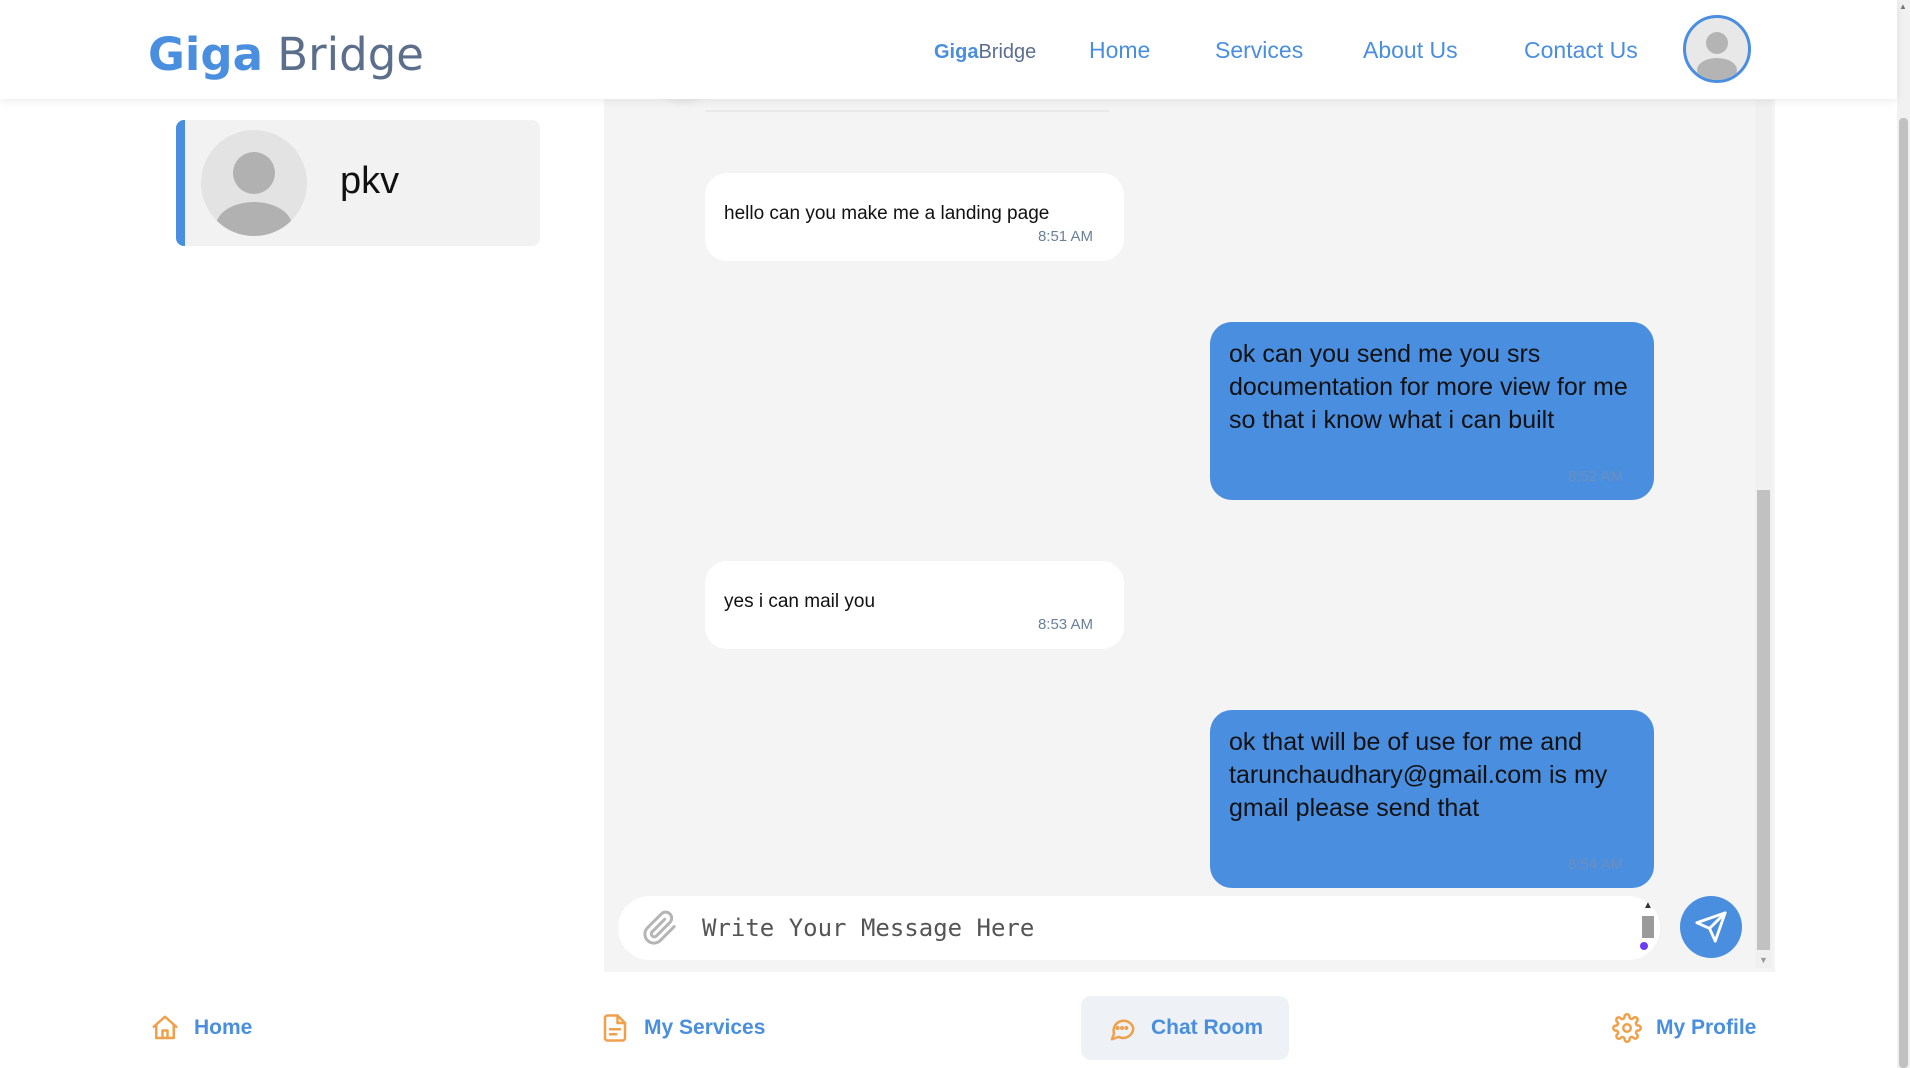 Image resolution: width=1910 pixels, height=1068 pixels. Describe the element at coordinates (1007, 52) in the screenshot. I see `nav-brand-bridge: Bridge` at that location.